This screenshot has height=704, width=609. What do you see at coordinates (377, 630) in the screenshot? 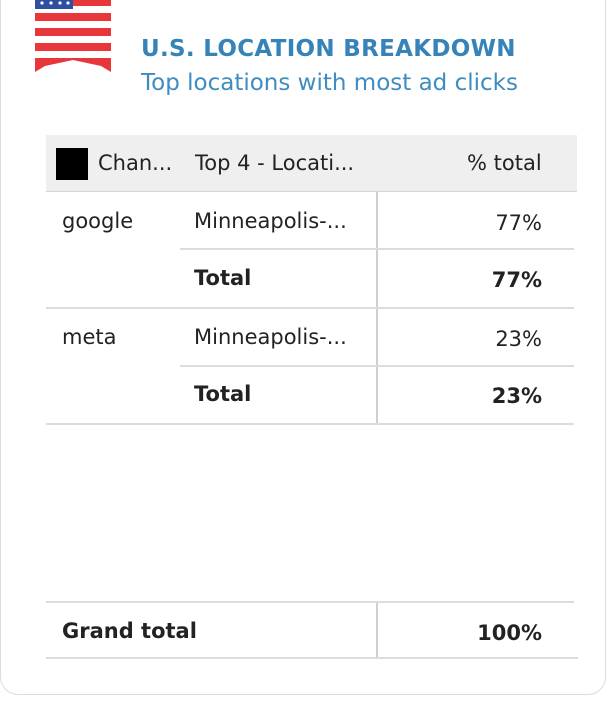
I see `column-divider` at bounding box center [377, 630].